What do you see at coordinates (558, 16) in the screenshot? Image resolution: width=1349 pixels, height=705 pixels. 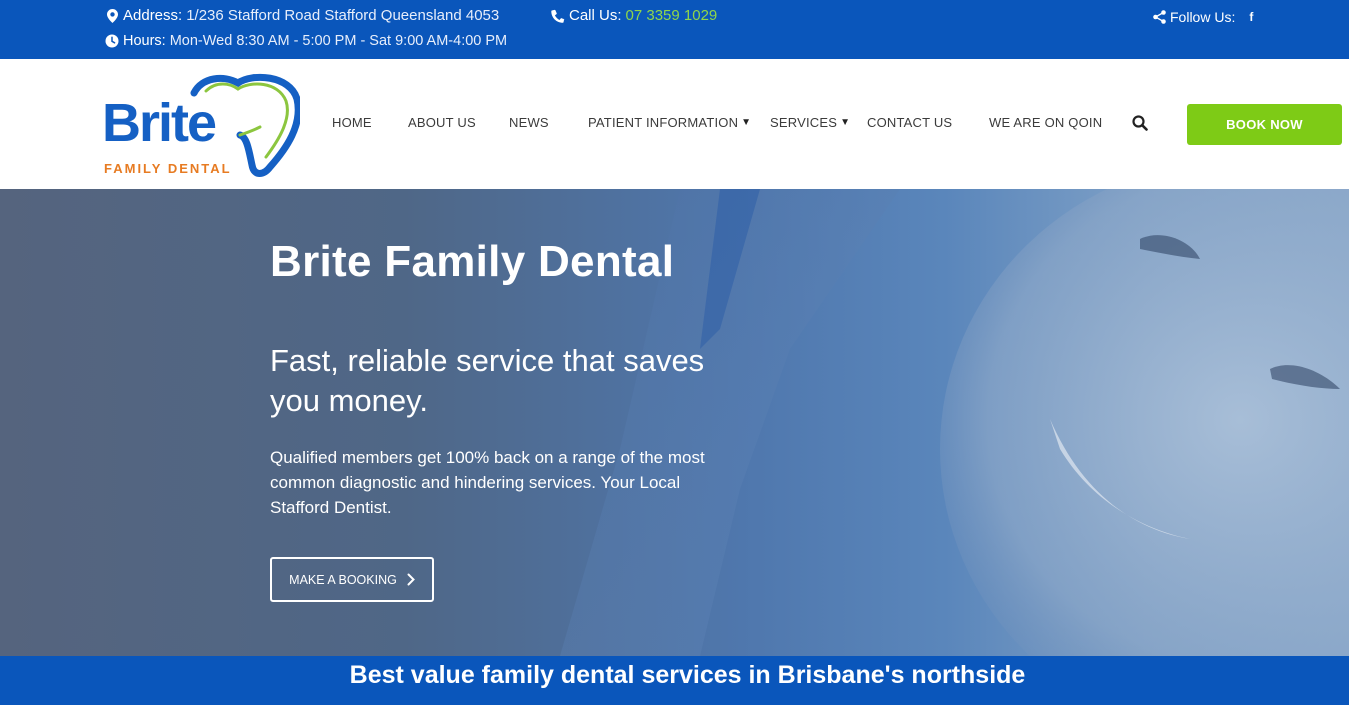 I see `phone-icon` at bounding box center [558, 16].